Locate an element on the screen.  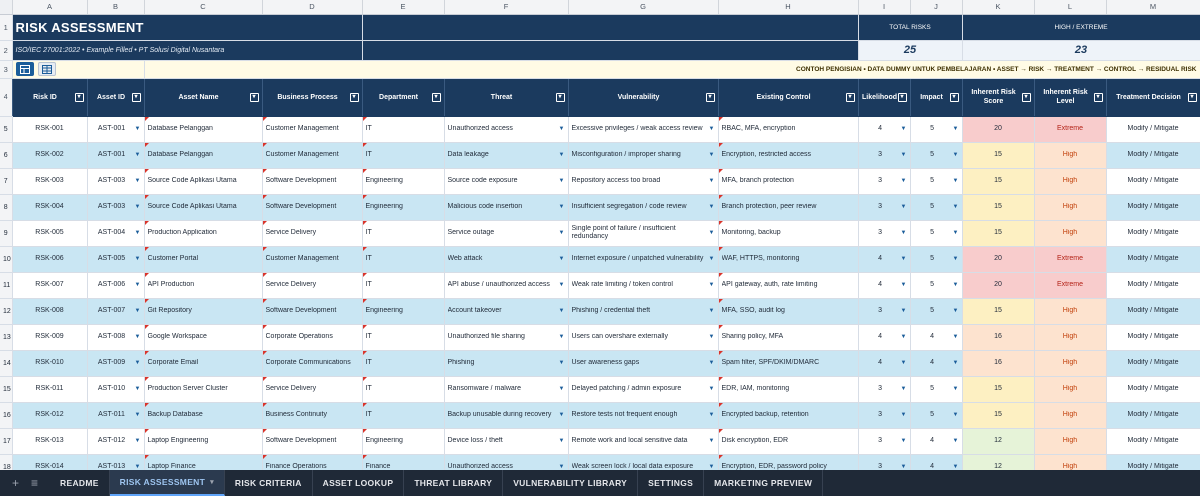
row-number: 16 is located at coordinates (6, 415).